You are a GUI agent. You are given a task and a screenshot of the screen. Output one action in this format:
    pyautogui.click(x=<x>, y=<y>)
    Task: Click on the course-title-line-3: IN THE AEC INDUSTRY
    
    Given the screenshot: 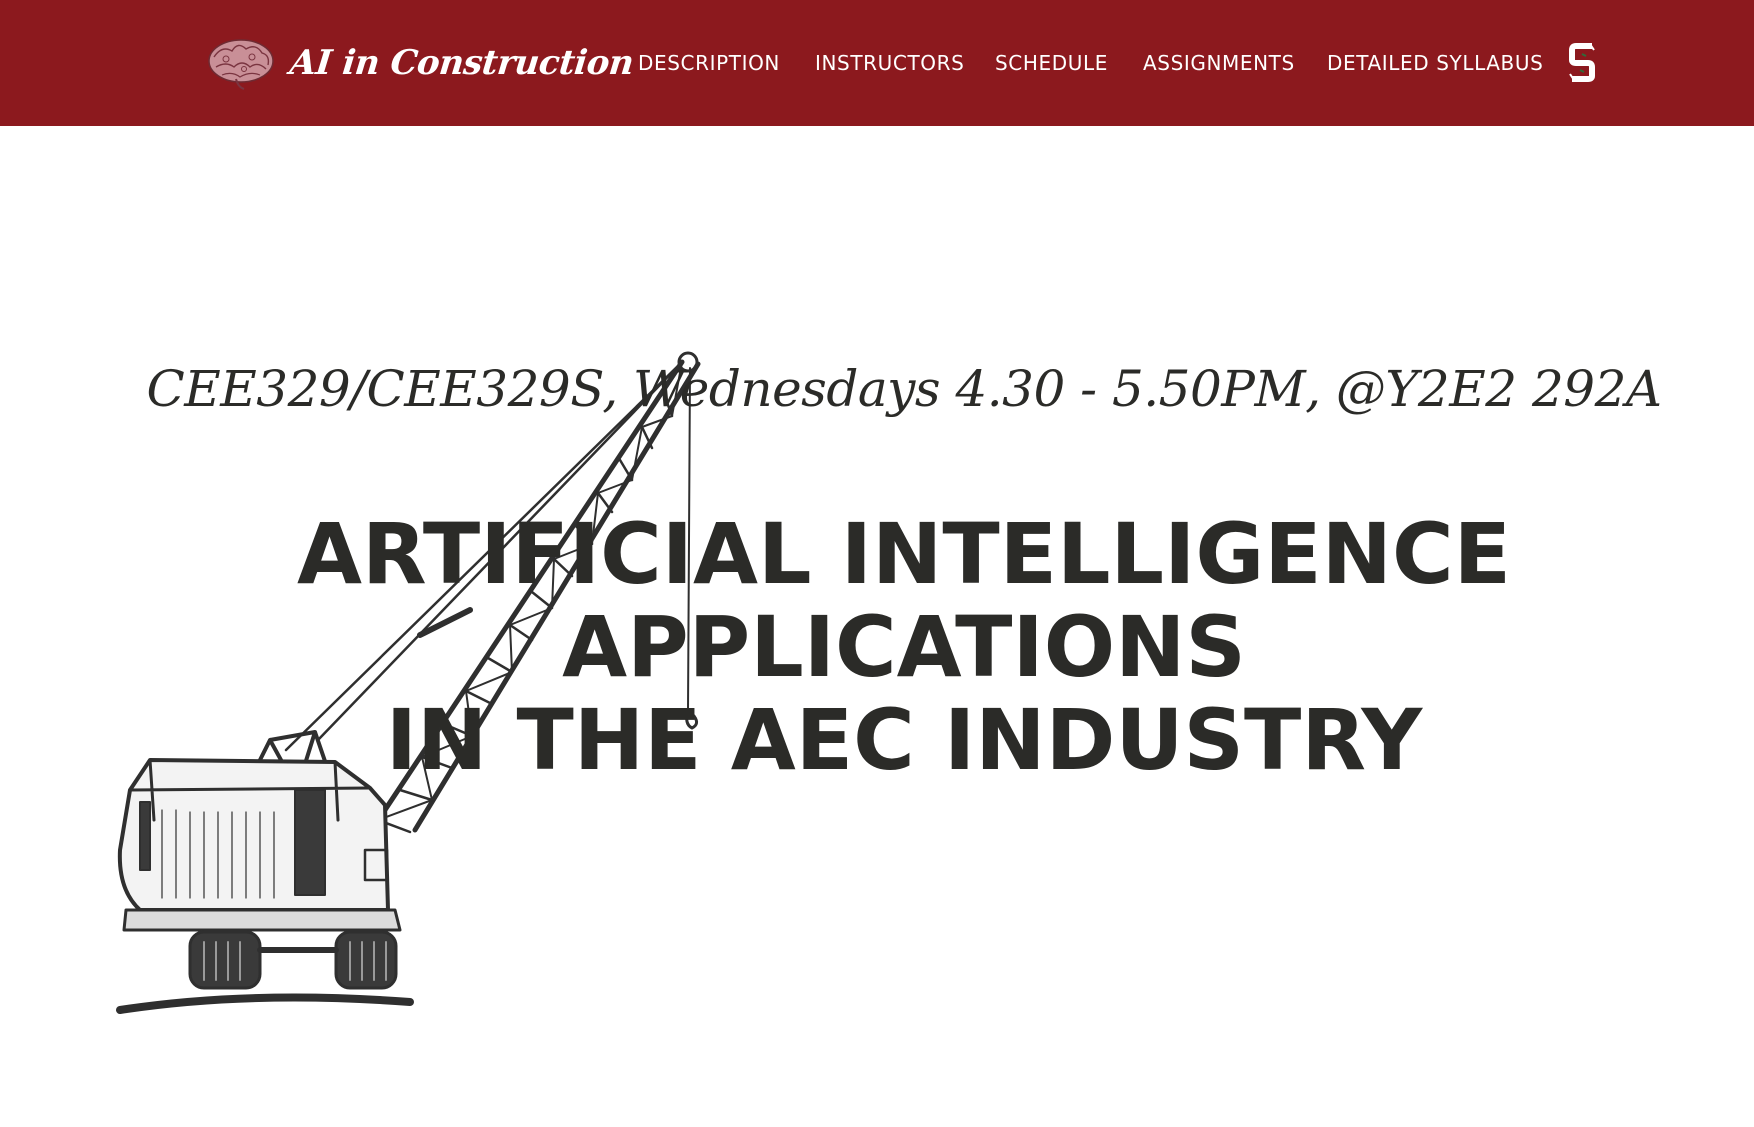 What is the action you would take?
    pyautogui.click(x=904, y=740)
    